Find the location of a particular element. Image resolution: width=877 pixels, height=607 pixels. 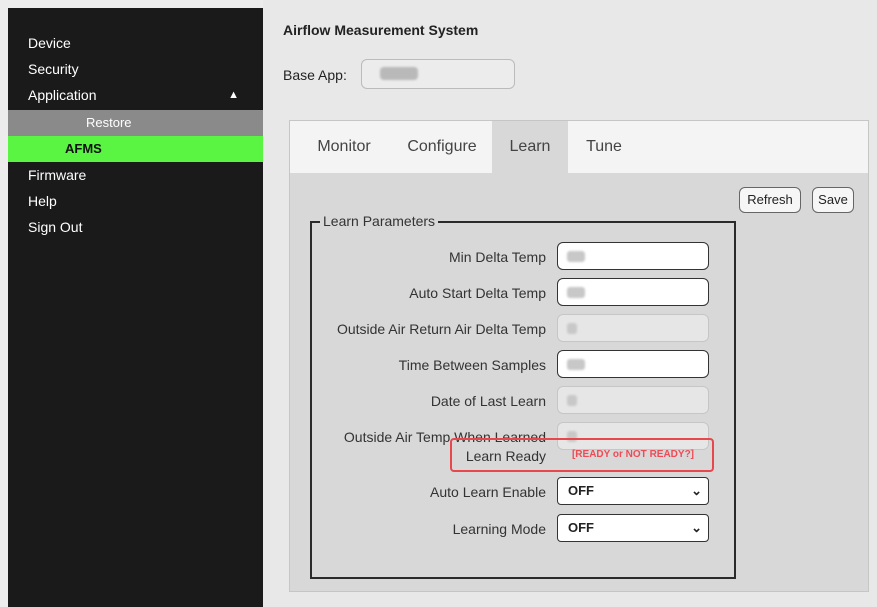

save-button: Save is located at coordinates (833, 200).